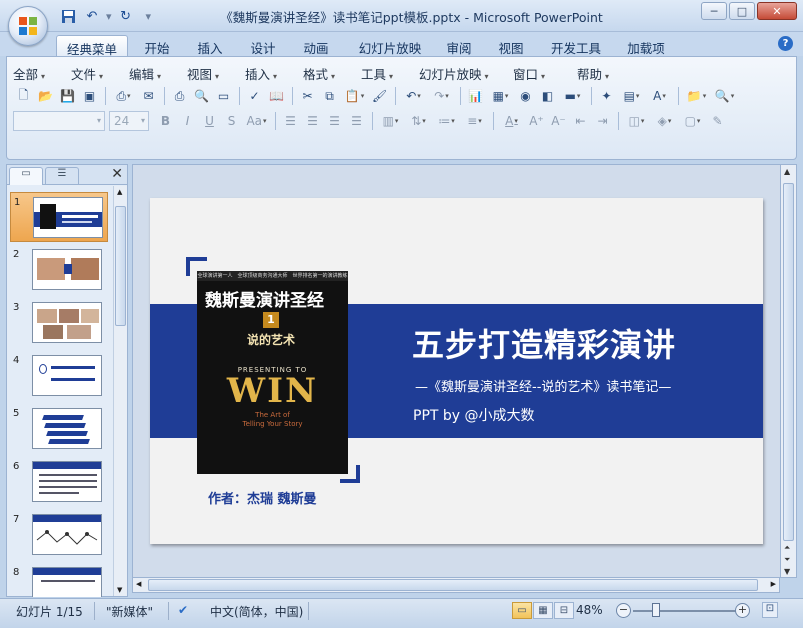 The image size is (803, 628). What do you see at coordinates (474, 415) in the screenshot?
I see `slide-credit: PPT by @小成大数` at bounding box center [474, 415].